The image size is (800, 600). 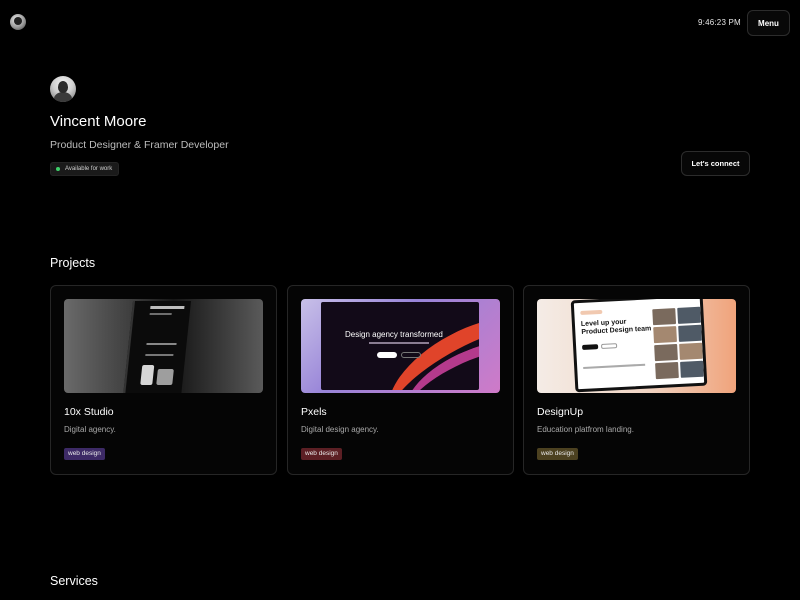 I want to click on projects-title: Projects, so click(x=73, y=263).